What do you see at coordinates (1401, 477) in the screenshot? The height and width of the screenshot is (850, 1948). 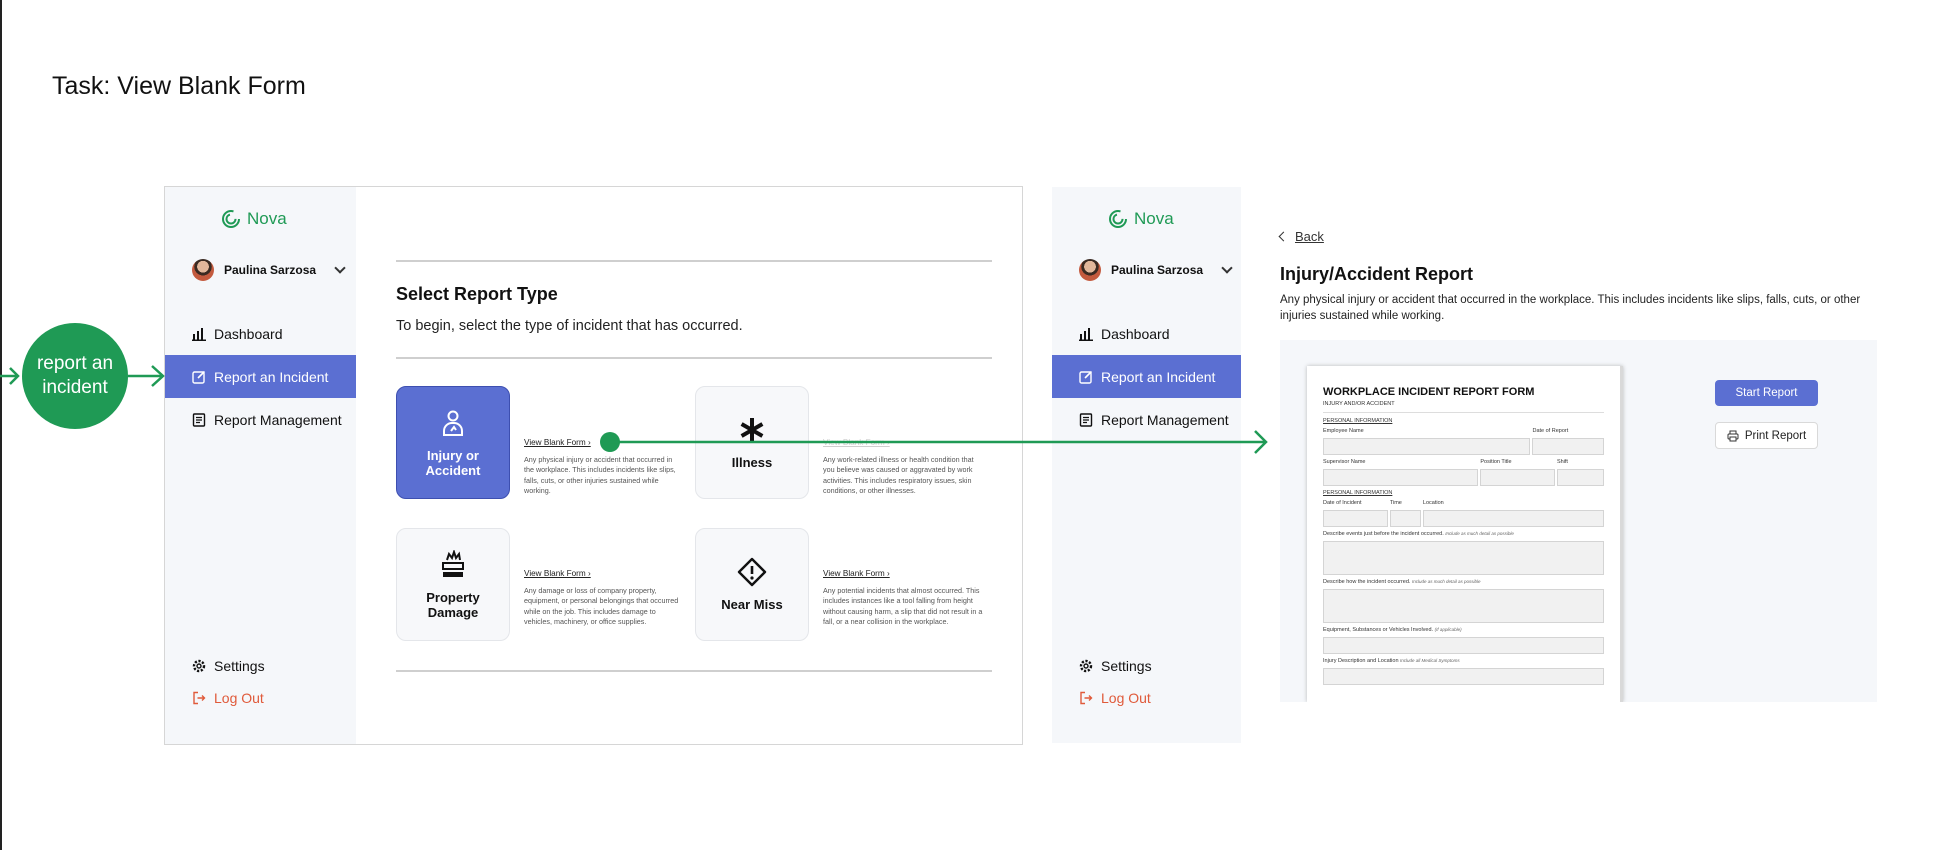 I see `supervisor-name-field` at bounding box center [1401, 477].